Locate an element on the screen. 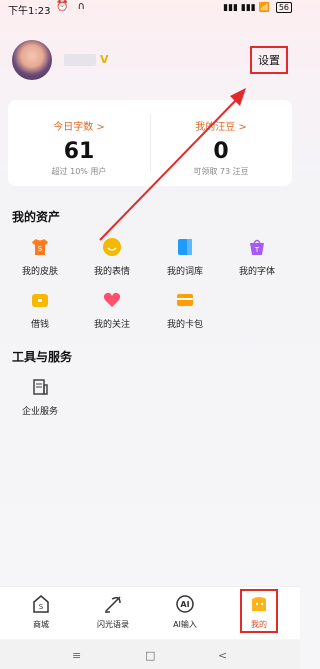 The width and height of the screenshot is (320, 669). stats-card: 今日字数 > 61 超过 10% 用户 我的汪豆 > 0 可领取 73 汪豆 is located at coordinates (150, 143).